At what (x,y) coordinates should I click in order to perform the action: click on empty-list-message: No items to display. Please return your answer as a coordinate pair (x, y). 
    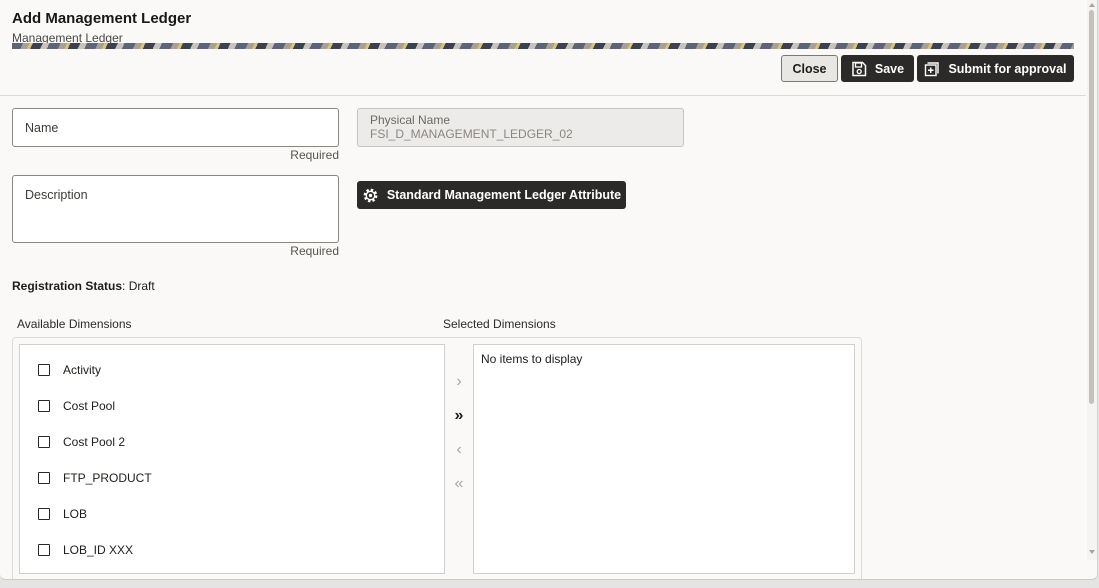
    Looking at the image, I should click on (532, 359).